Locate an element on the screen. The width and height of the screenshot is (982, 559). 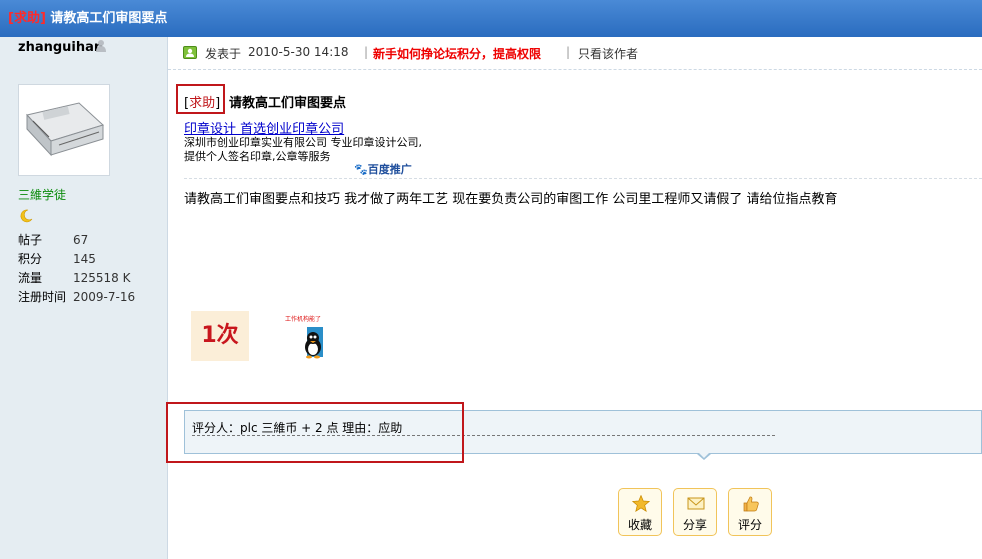
moon-level-icon is located at coordinates (26, 216).